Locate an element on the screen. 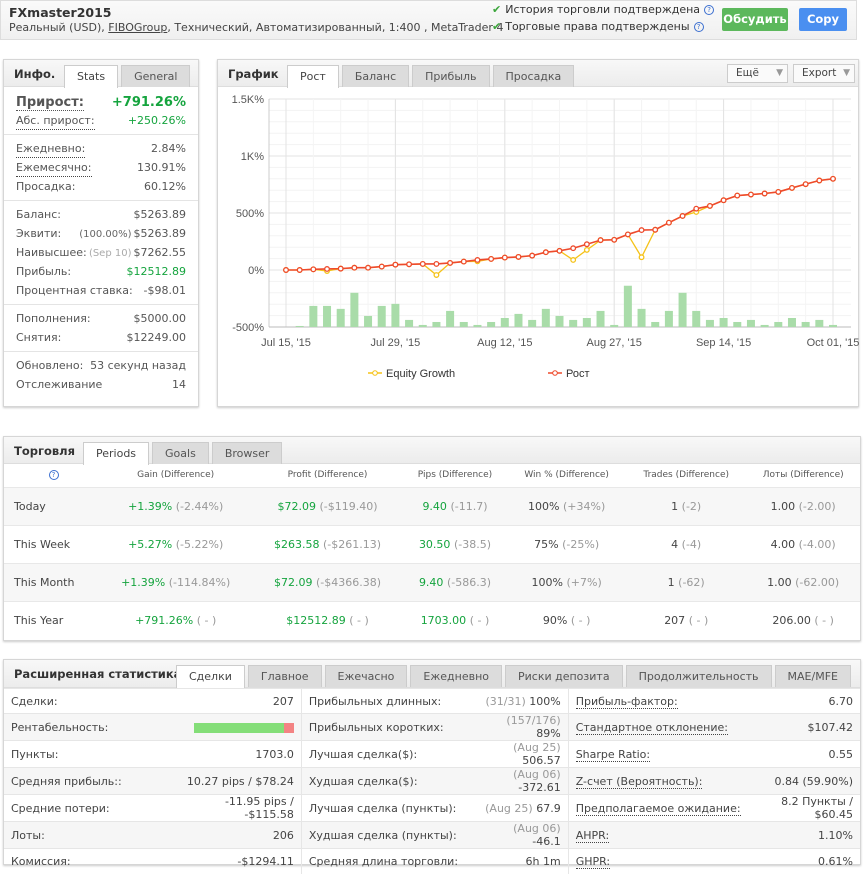 The image size is (864, 874). stat-label: Sharpe Ratio: is located at coordinates (613, 754).